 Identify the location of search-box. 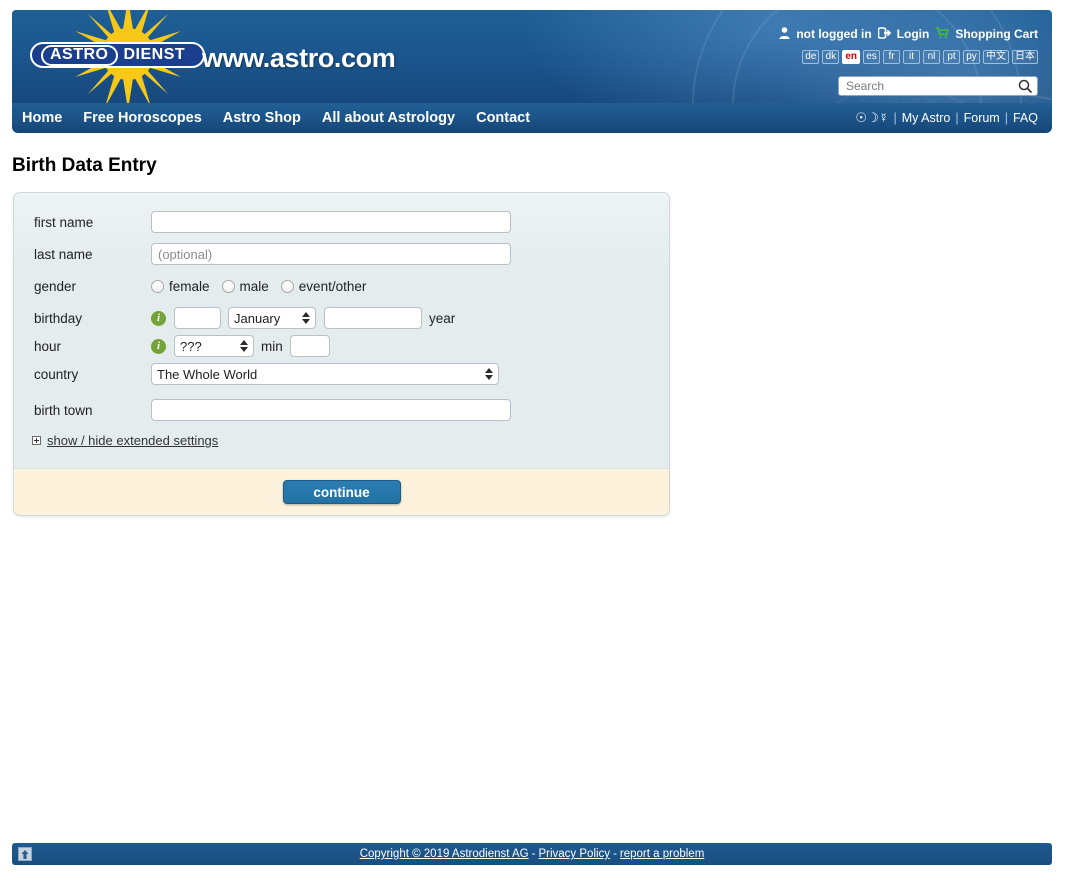
(938, 86).